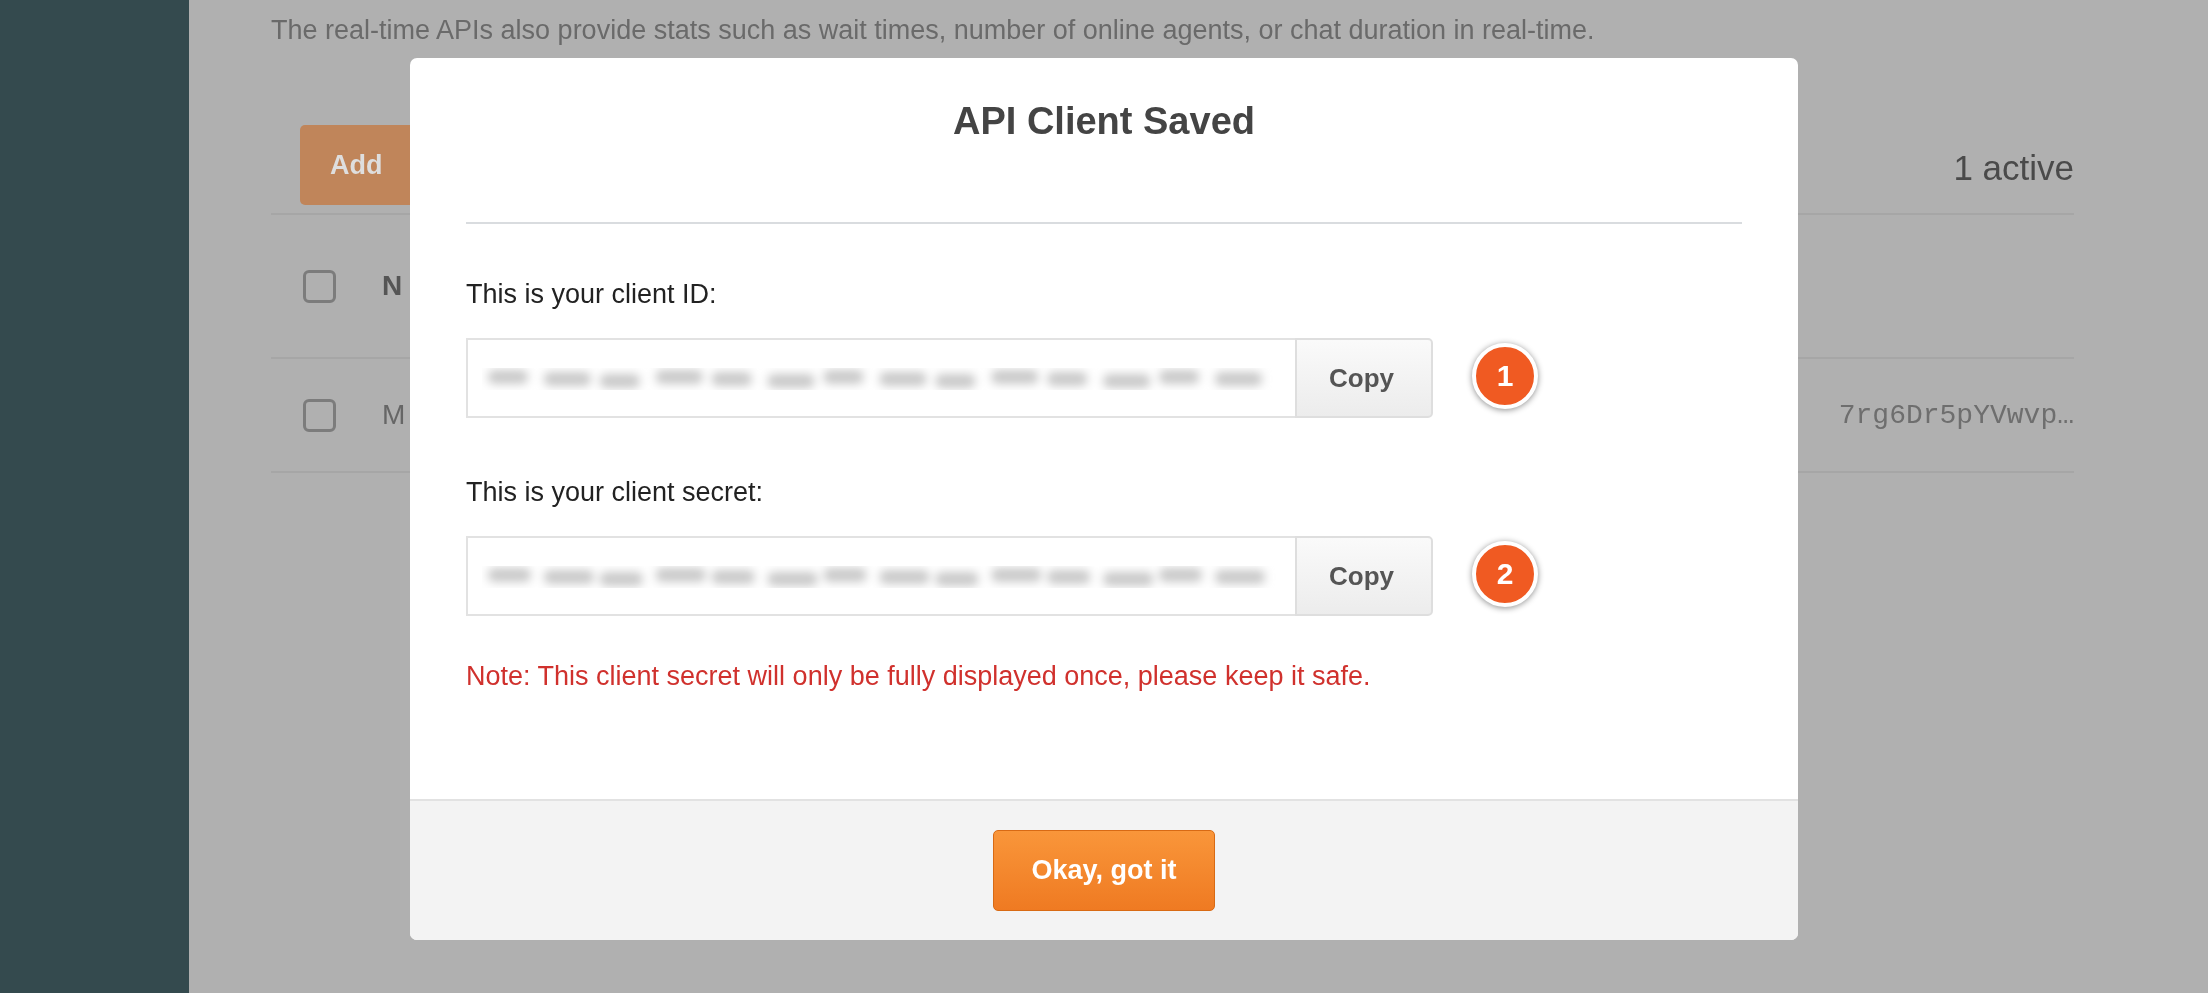 The height and width of the screenshot is (993, 2208). Describe the element at coordinates (615, 492) in the screenshot. I see `field-label: This is your client secret:` at that location.